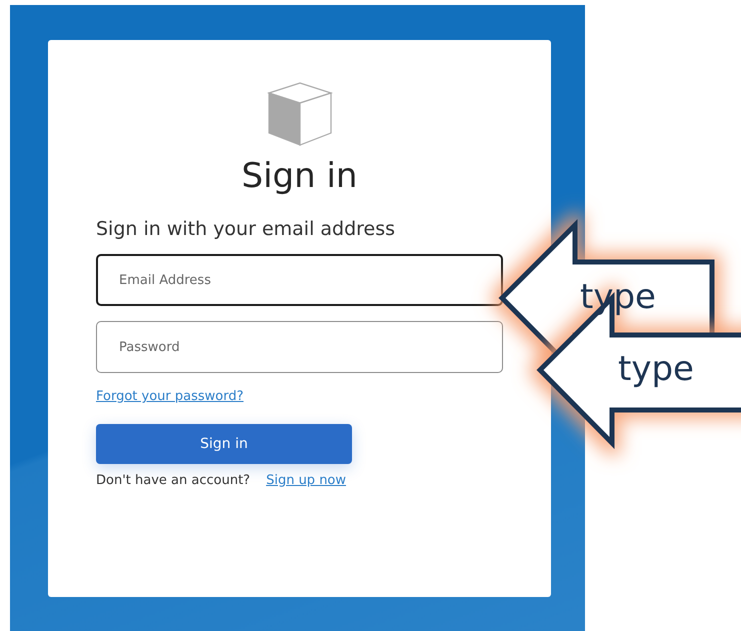  Describe the element at coordinates (224, 444) in the screenshot. I see `sign-in-button: Sign in` at that location.